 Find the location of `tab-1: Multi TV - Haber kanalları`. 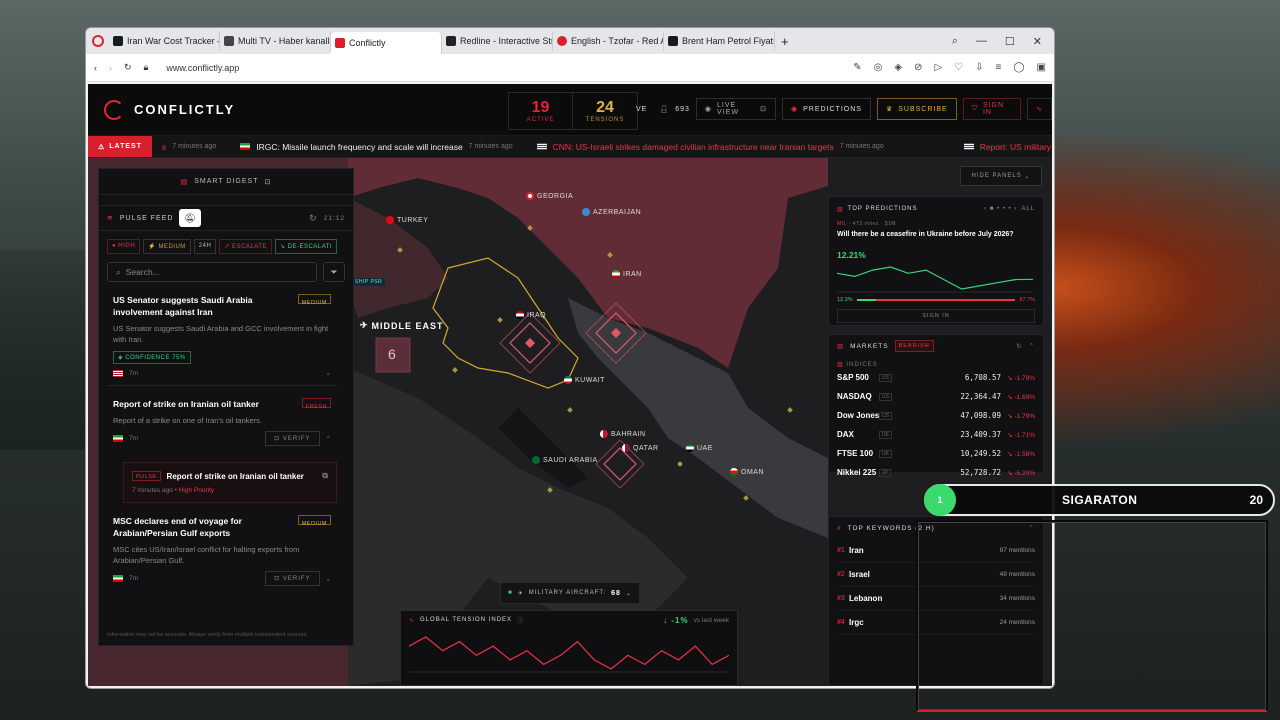

tab-1: Multi TV - Haber kanalları is located at coordinates (275, 41).